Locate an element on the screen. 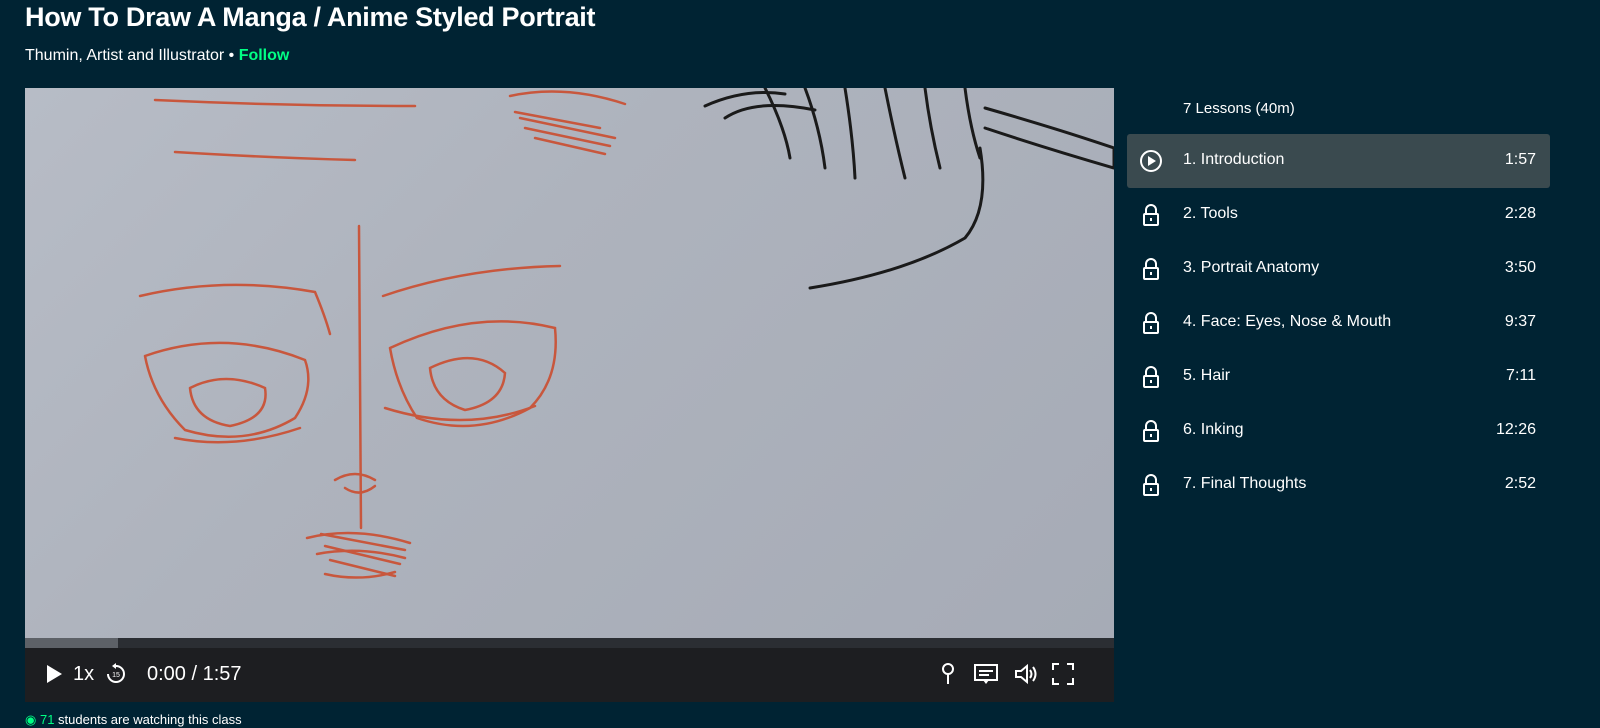 Image resolution: width=1600 pixels, height=728 pixels. volume-icon is located at coordinates (1026, 676).